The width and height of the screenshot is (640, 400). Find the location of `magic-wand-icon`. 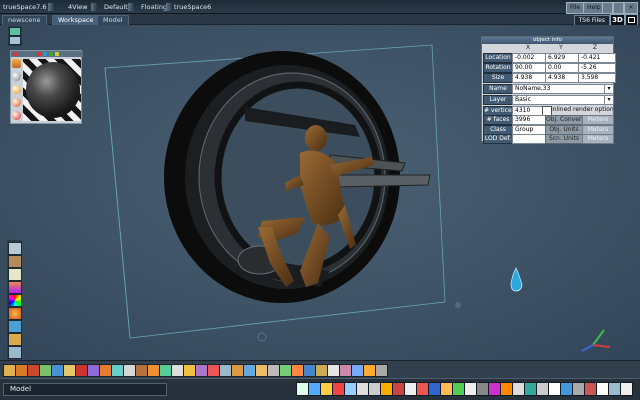

magic-wand-icon is located at coordinates (15, 339).